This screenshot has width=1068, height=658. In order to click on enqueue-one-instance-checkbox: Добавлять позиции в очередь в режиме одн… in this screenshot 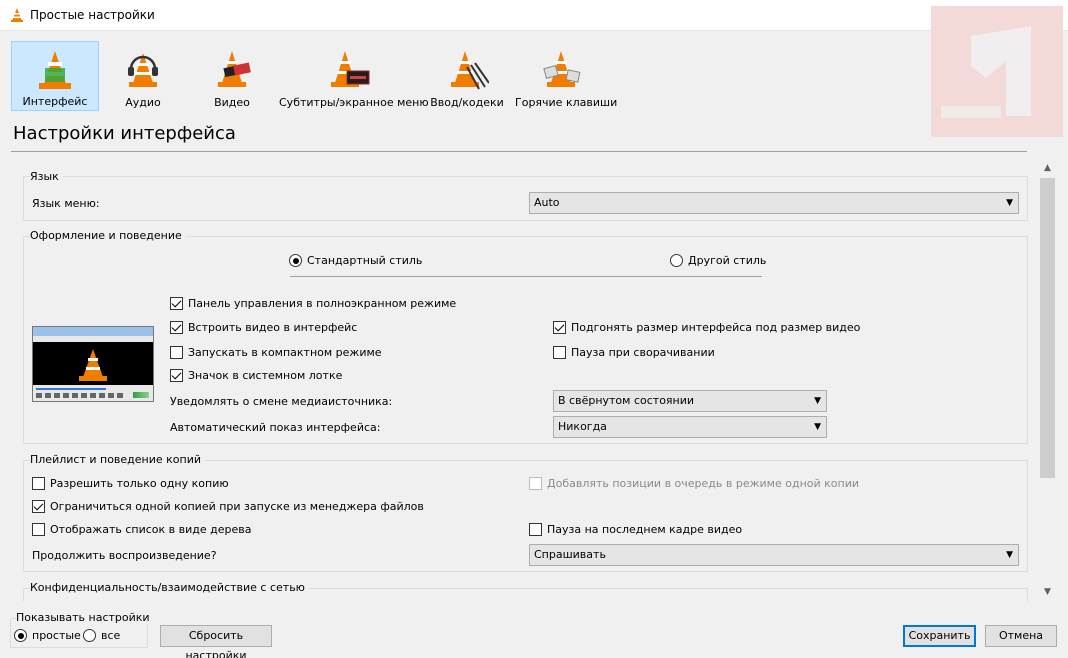, I will do `click(694, 483)`.